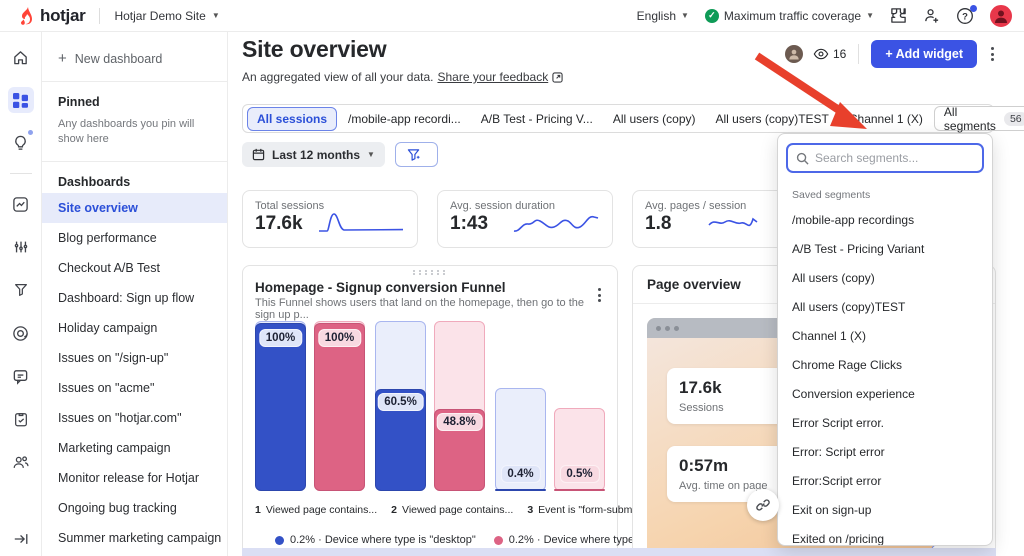 The image size is (1024, 556). Describe the element at coordinates (380, 287) in the screenshot. I see `funnel-title: Homepage - Signup conversion Funnel` at that location.